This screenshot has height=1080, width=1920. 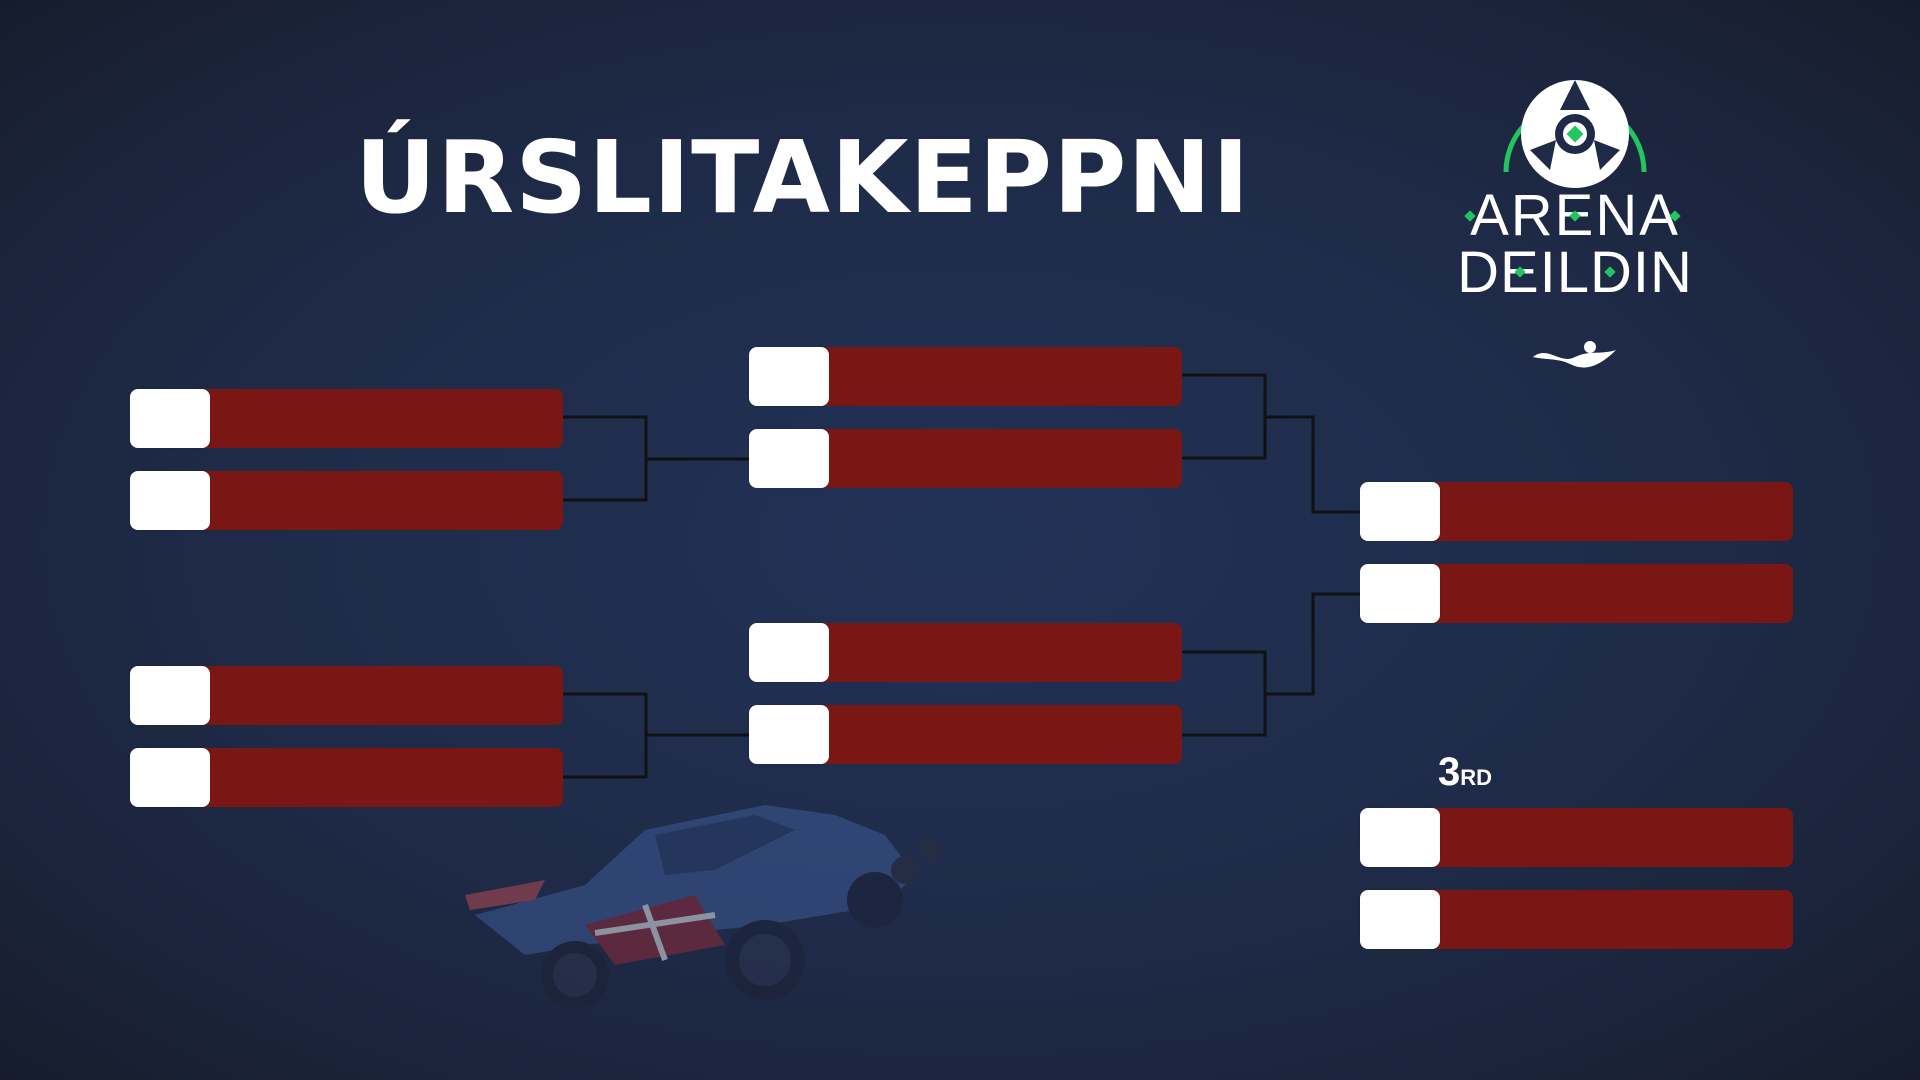 I want to click on semifinal-1-team-2-slot, so click(x=965, y=458).